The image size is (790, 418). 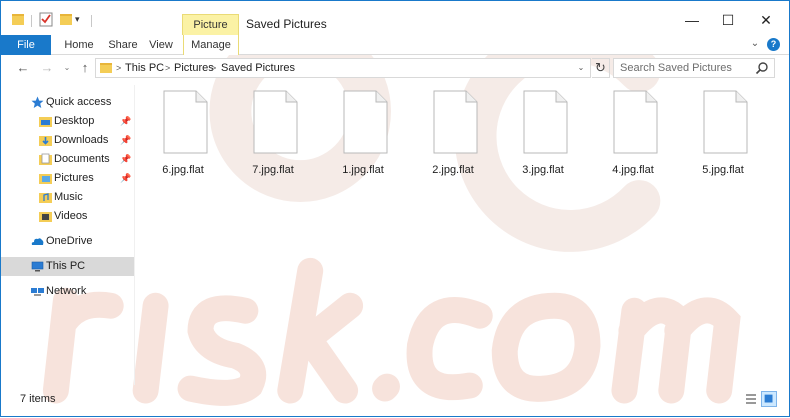 What do you see at coordinates (633, 135) in the screenshot?
I see `file-item: 4.jpg.flat` at bounding box center [633, 135].